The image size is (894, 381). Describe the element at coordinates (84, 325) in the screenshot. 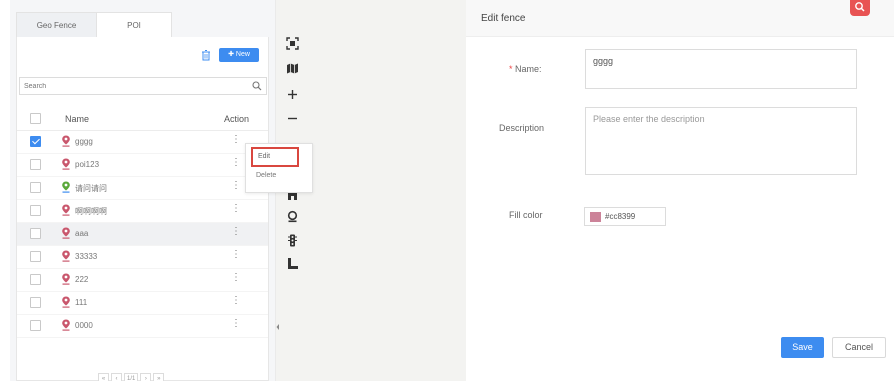

I see `poi-name: 0000` at that location.